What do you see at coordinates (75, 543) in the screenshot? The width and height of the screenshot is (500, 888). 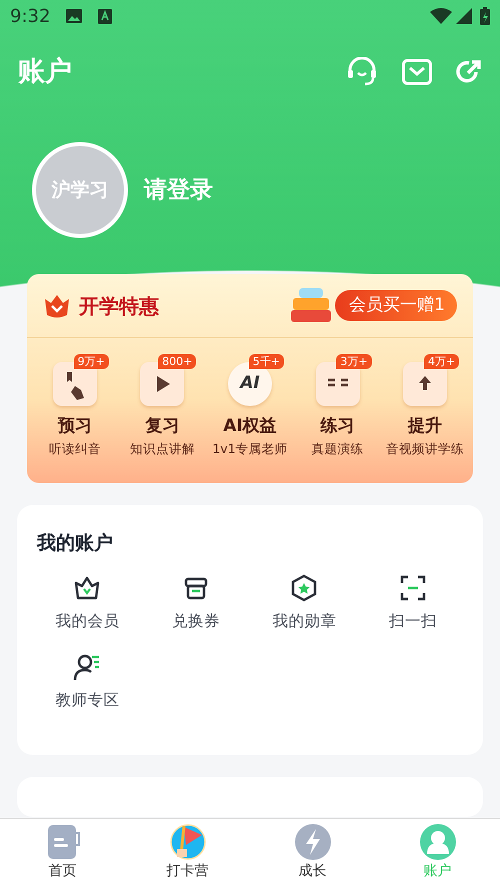 I see `section-title: 我的账户` at bounding box center [75, 543].